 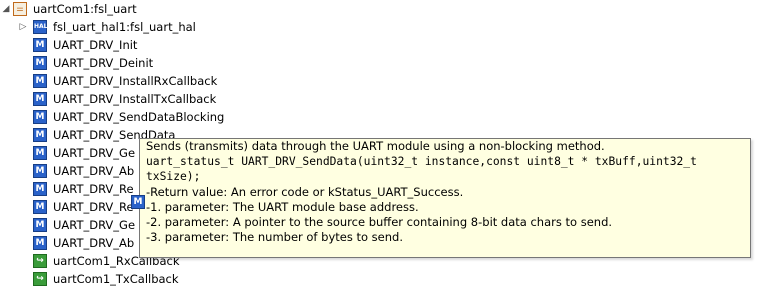 What do you see at coordinates (6, 9) in the screenshot?
I see `collapse-arrow-icon: ◢` at bounding box center [6, 9].